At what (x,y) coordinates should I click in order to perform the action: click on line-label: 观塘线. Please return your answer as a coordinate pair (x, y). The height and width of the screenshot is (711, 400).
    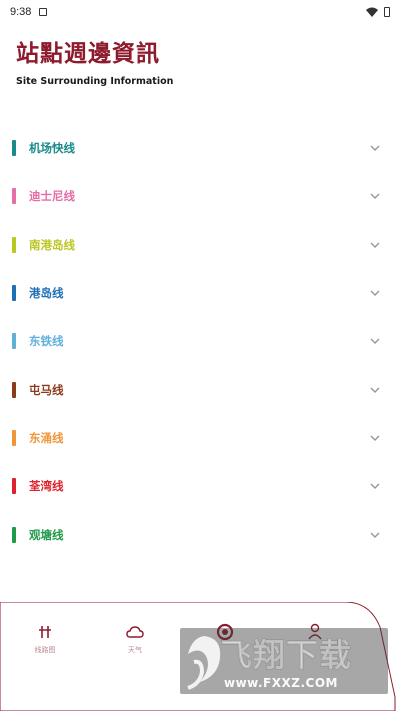
    Looking at the image, I should click on (46, 534).